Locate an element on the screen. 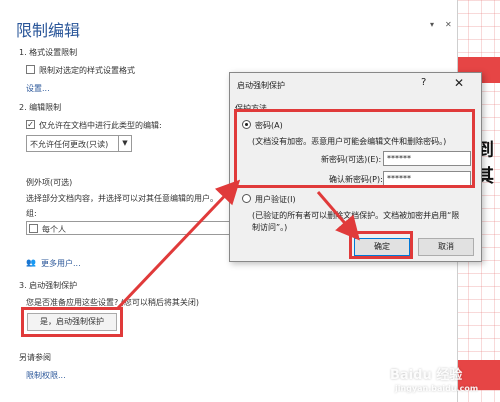 The height and width of the screenshot is (402, 500). edit-type-value: 不允许任何更改(只读) is located at coordinates (69, 144).